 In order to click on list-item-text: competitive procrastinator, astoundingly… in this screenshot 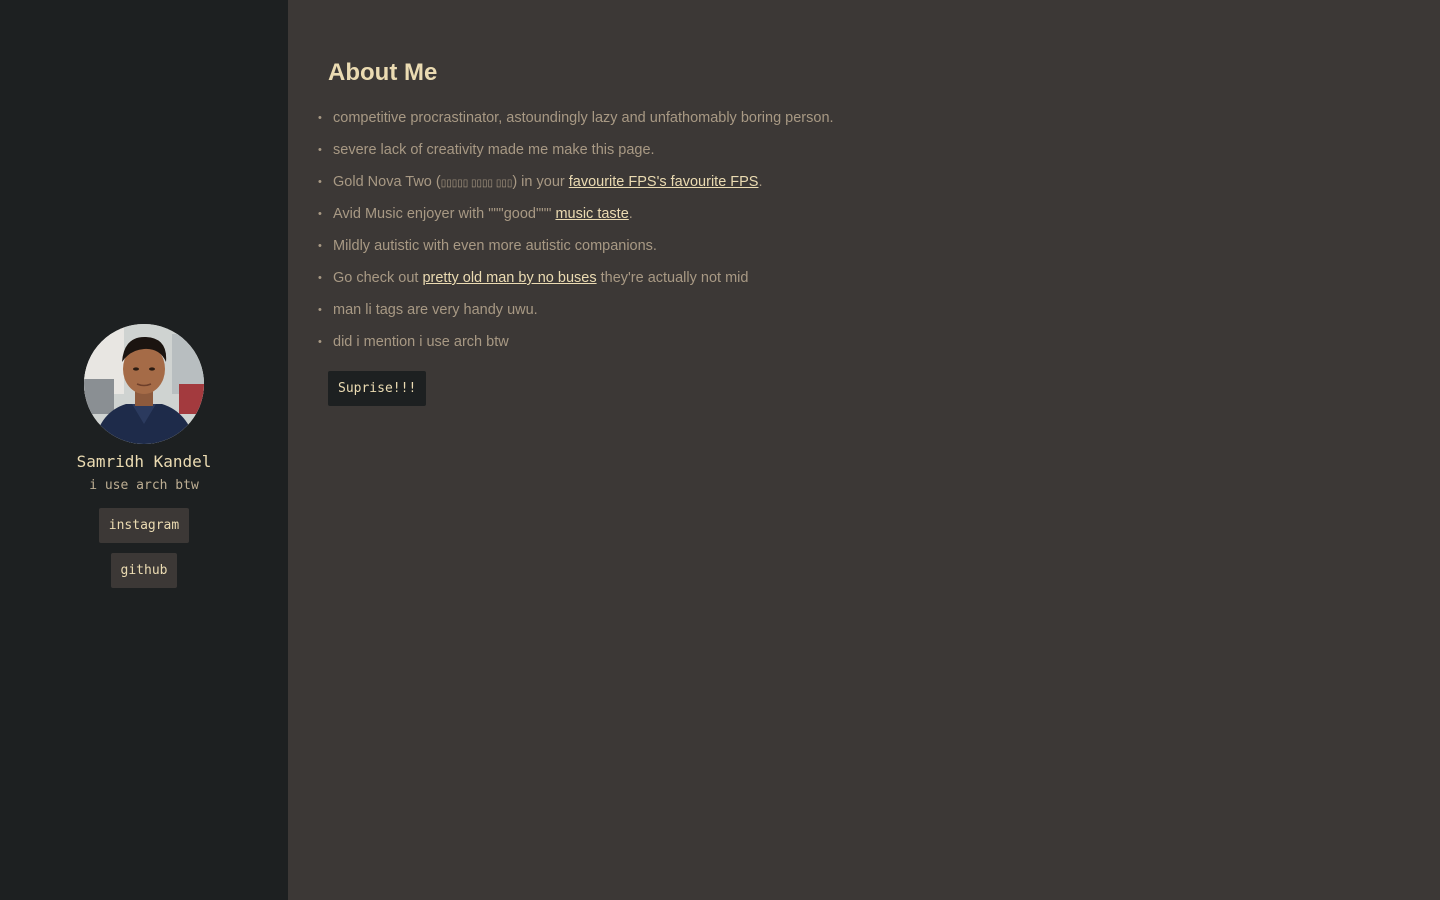, I will do `click(583, 118)`.